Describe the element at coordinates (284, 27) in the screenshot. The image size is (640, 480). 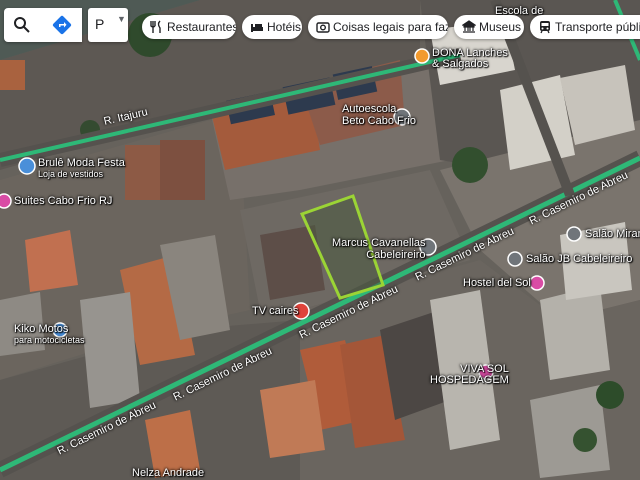
I see `chip-label: Hotéis` at that location.